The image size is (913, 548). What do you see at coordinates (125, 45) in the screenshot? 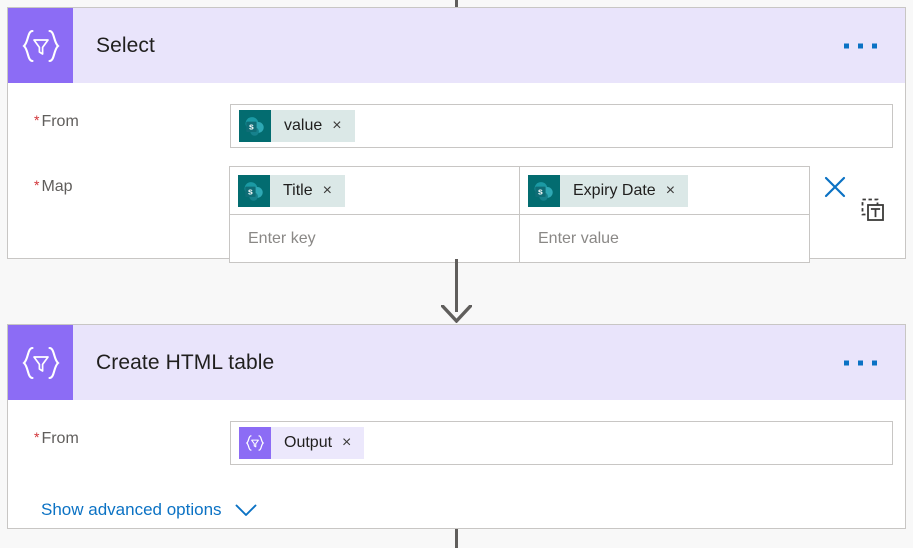
I see `card-title-select: Select` at bounding box center [125, 45].